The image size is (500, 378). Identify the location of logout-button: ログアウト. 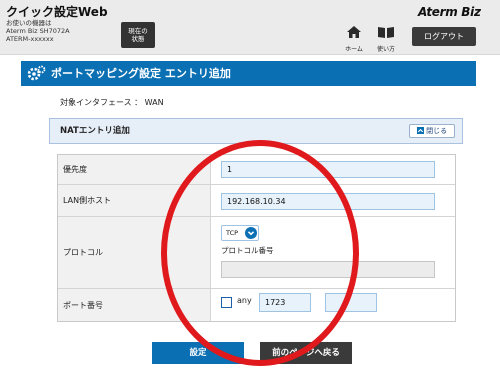
(444, 36).